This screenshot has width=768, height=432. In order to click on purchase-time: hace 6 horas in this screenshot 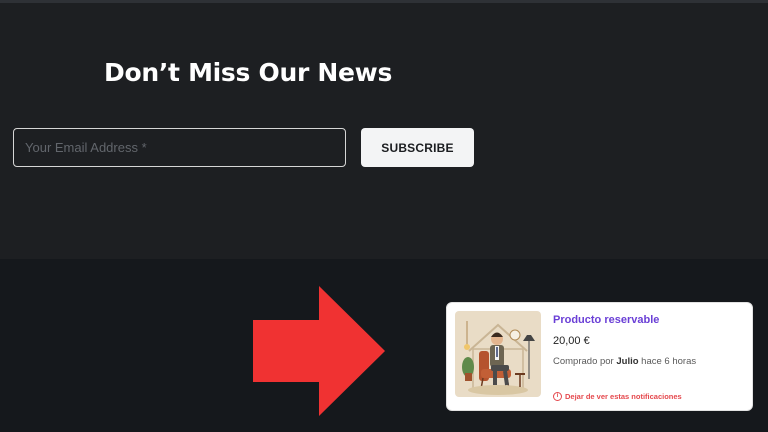, I will do `click(667, 361)`.